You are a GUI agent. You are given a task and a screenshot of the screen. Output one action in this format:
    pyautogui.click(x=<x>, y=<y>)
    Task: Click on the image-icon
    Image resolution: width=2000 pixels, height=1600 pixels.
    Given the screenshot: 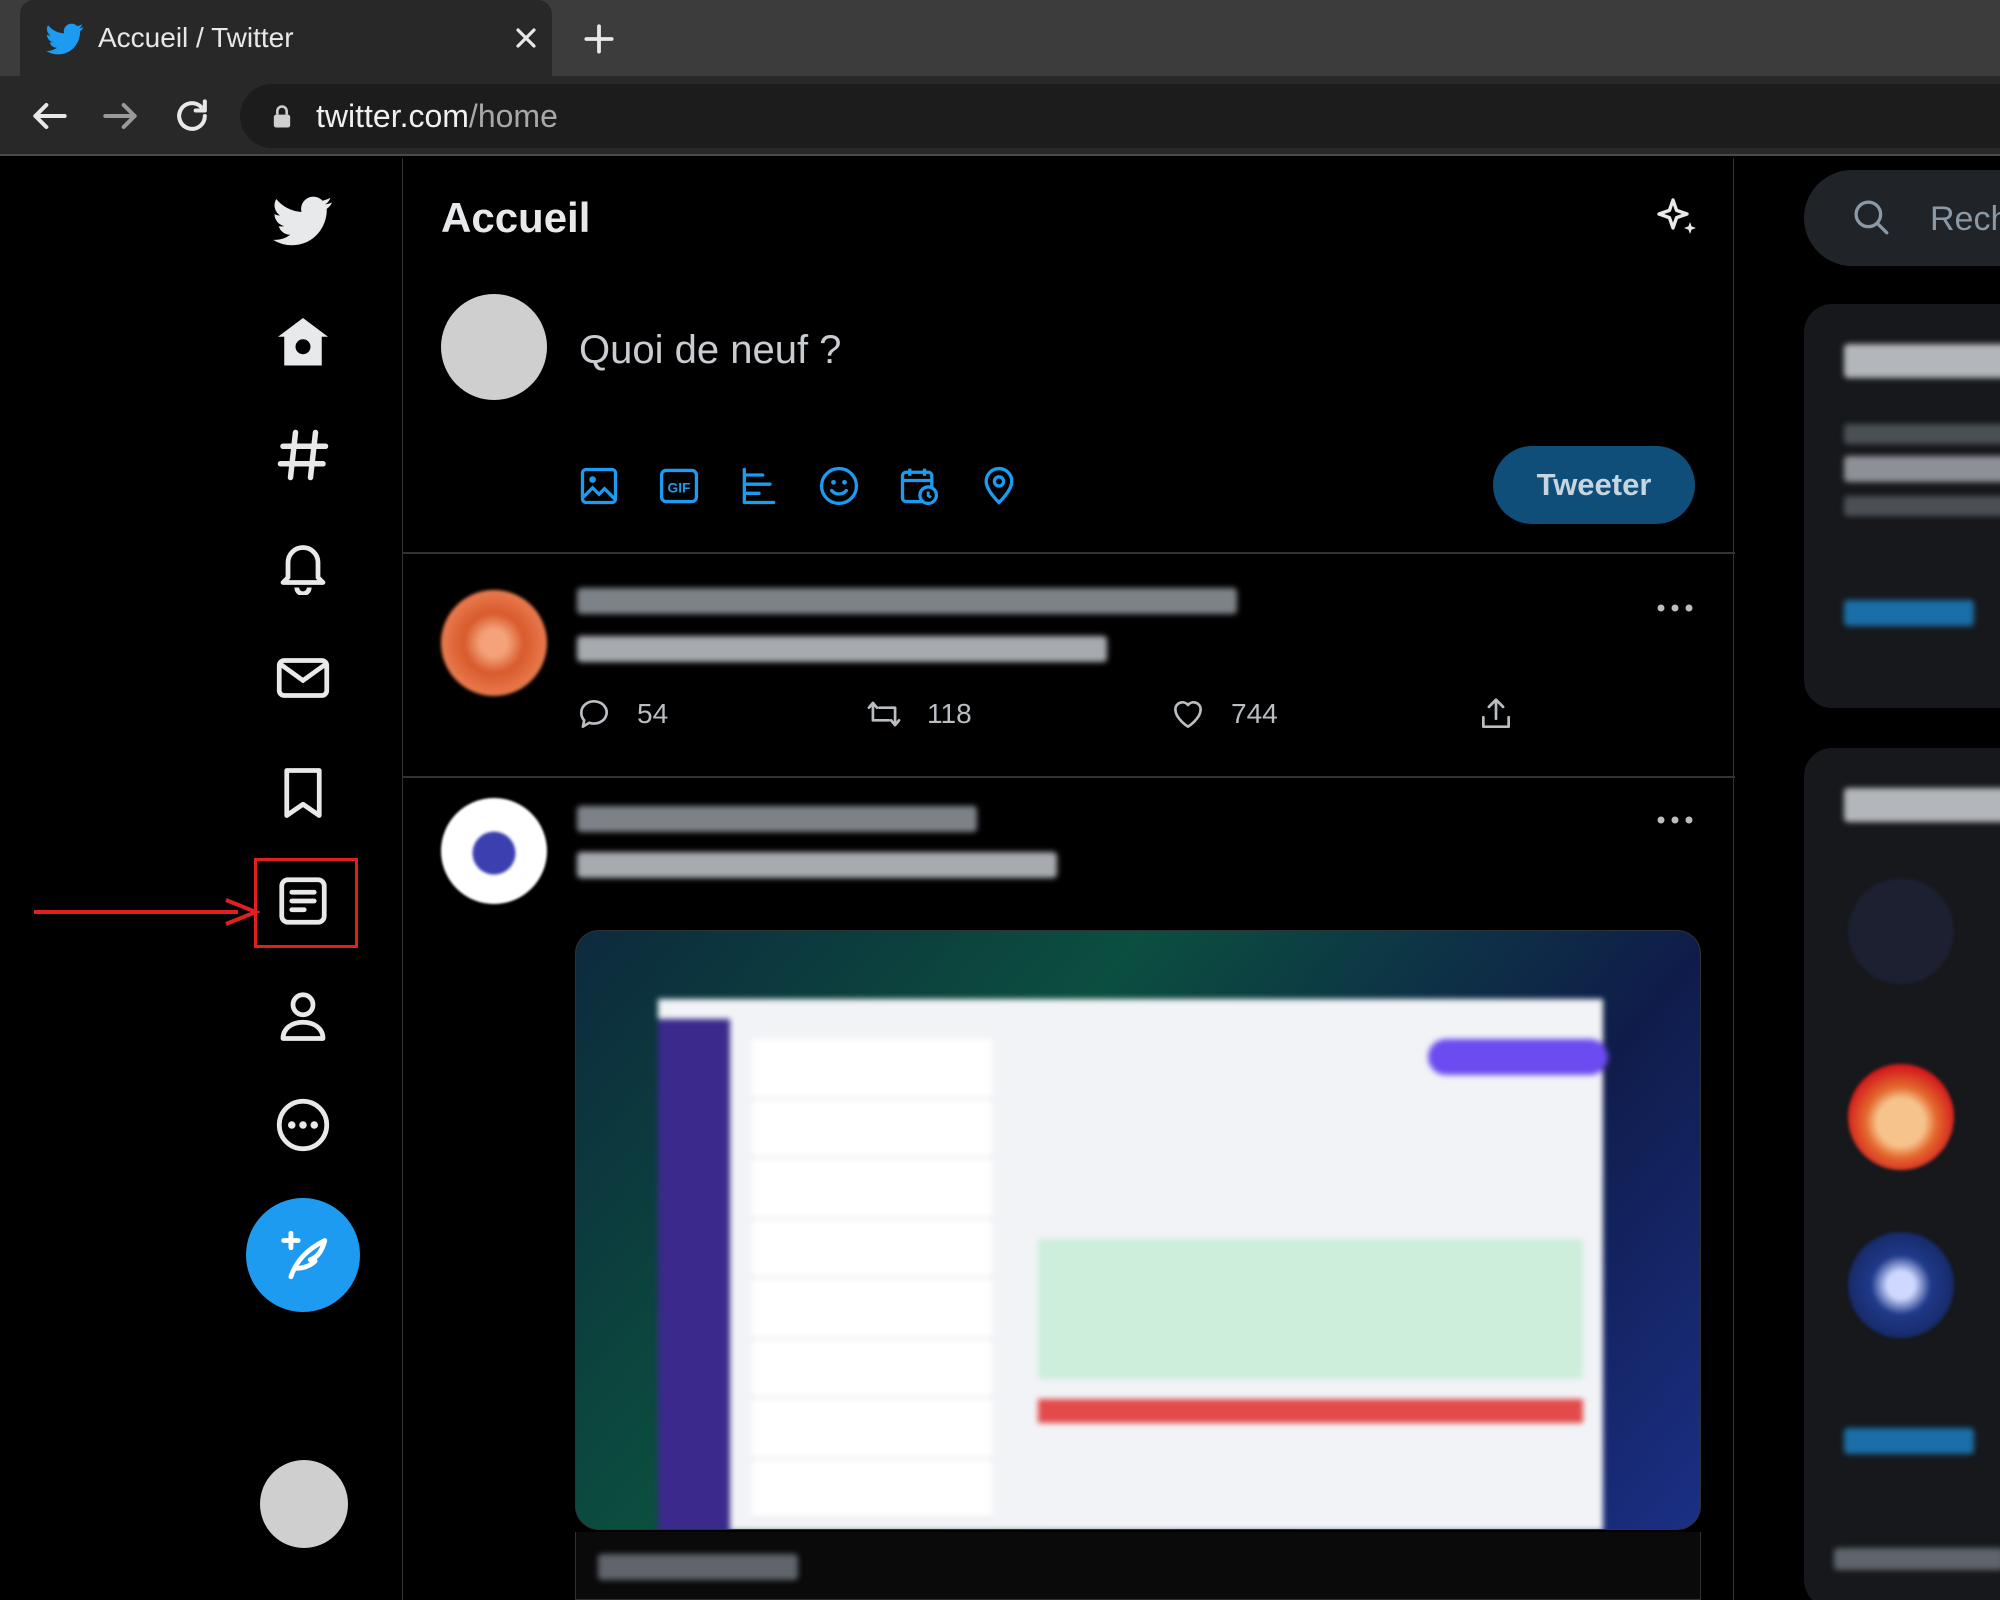 What is the action you would take?
    pyautogui.click(x=599, y=486)
    